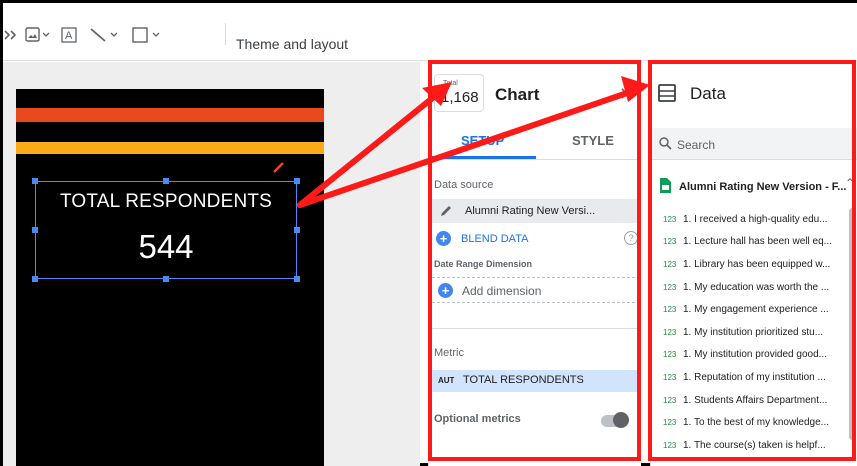 The image size is (857, 466). I want to click on arrowhead-data, so click(635, 89).